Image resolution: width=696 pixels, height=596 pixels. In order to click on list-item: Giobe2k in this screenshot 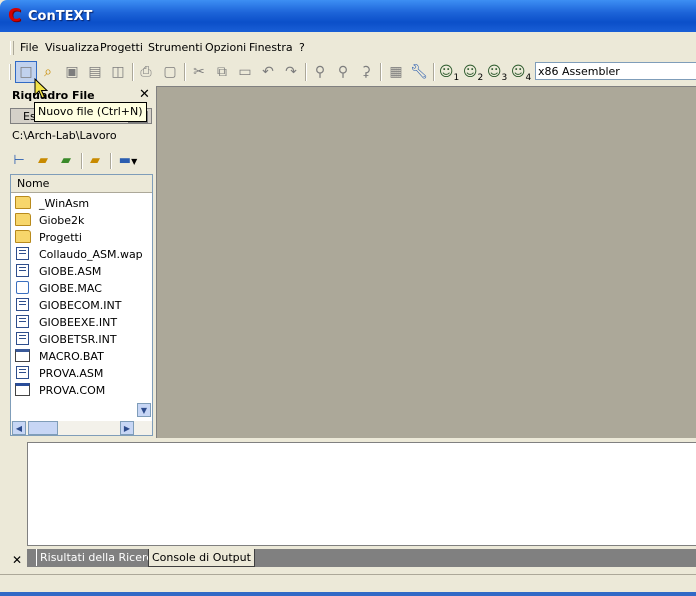, I will do `click(49, 220)`.